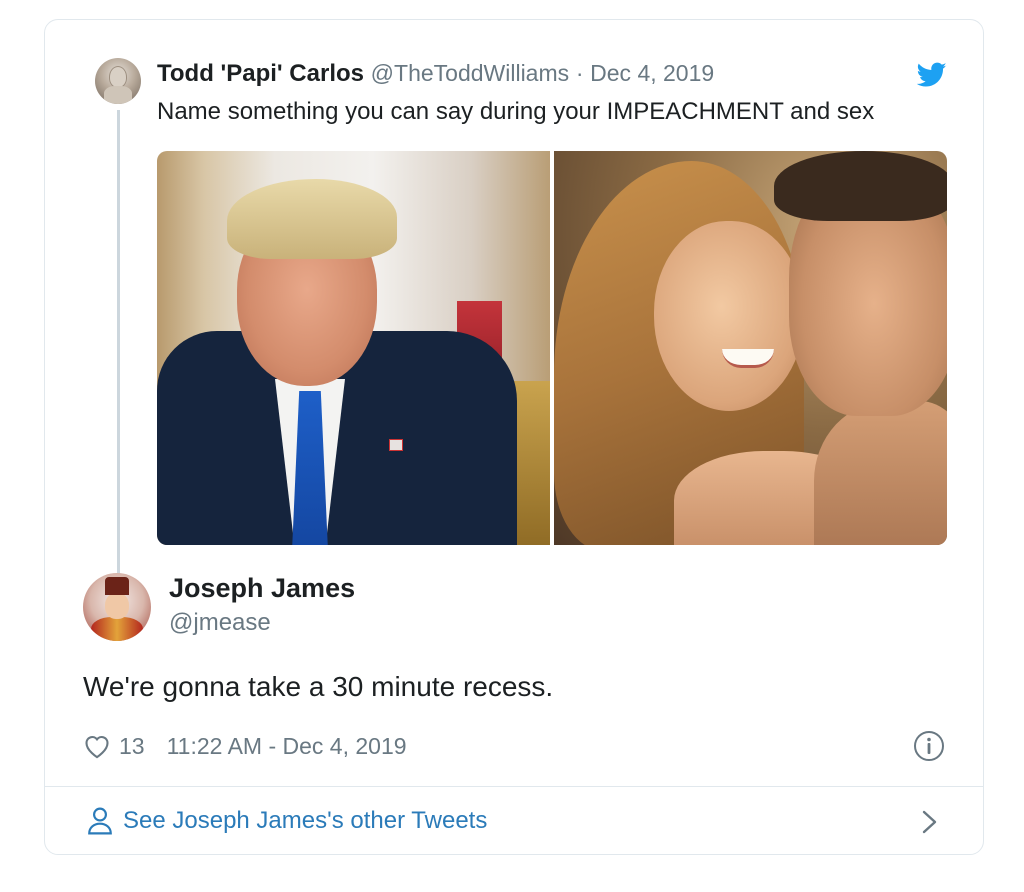 Image resolution: width=1024 pixels, height=892 pixels. What do you see at coordinates (930, 822) in the screenshot?
I see `chevron-right-icon` at bounding box center [930, 822].